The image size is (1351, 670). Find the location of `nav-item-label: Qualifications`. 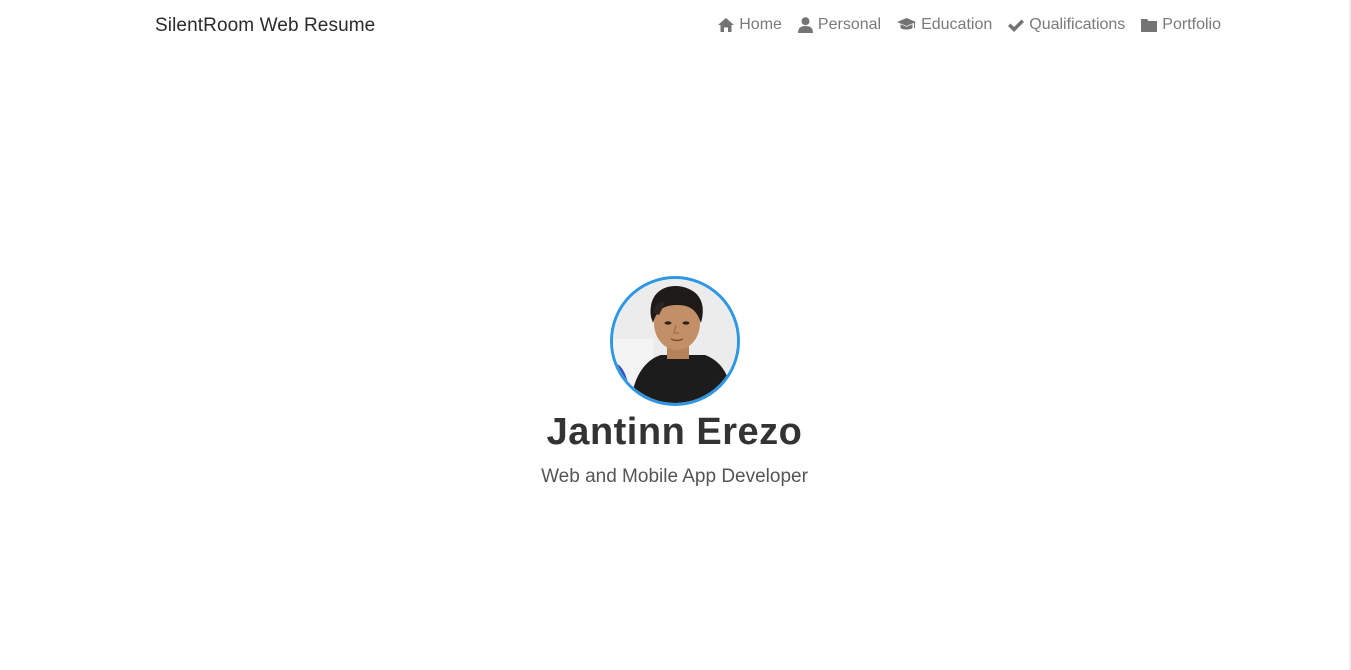

nav-item-label: Qualifications is located at coordinates (1077, 24).